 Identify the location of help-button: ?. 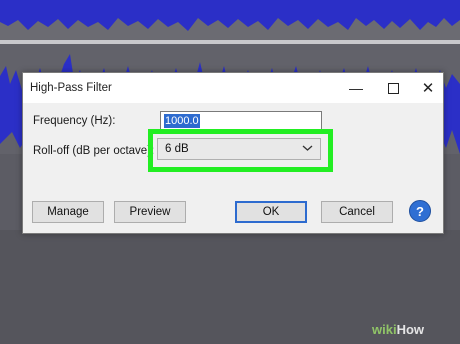
(420, 211).